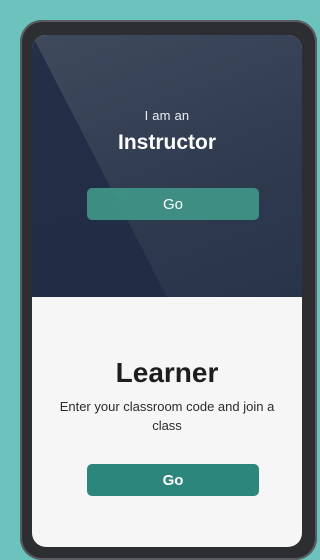 The width and height of the screenshot is (320, 560). I want to click on instructor-title: Instructor, so click(166, 142).